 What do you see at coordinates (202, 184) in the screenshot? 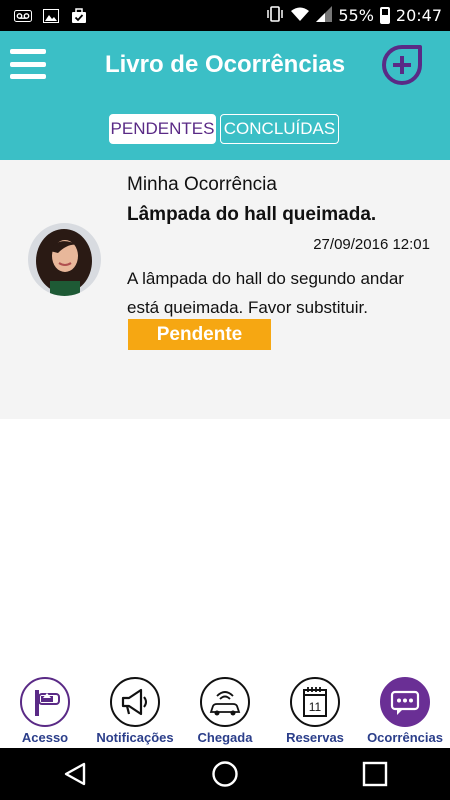
I see `occurrence-kind: Minha Ocorrência` at bounding box center [202, 184].